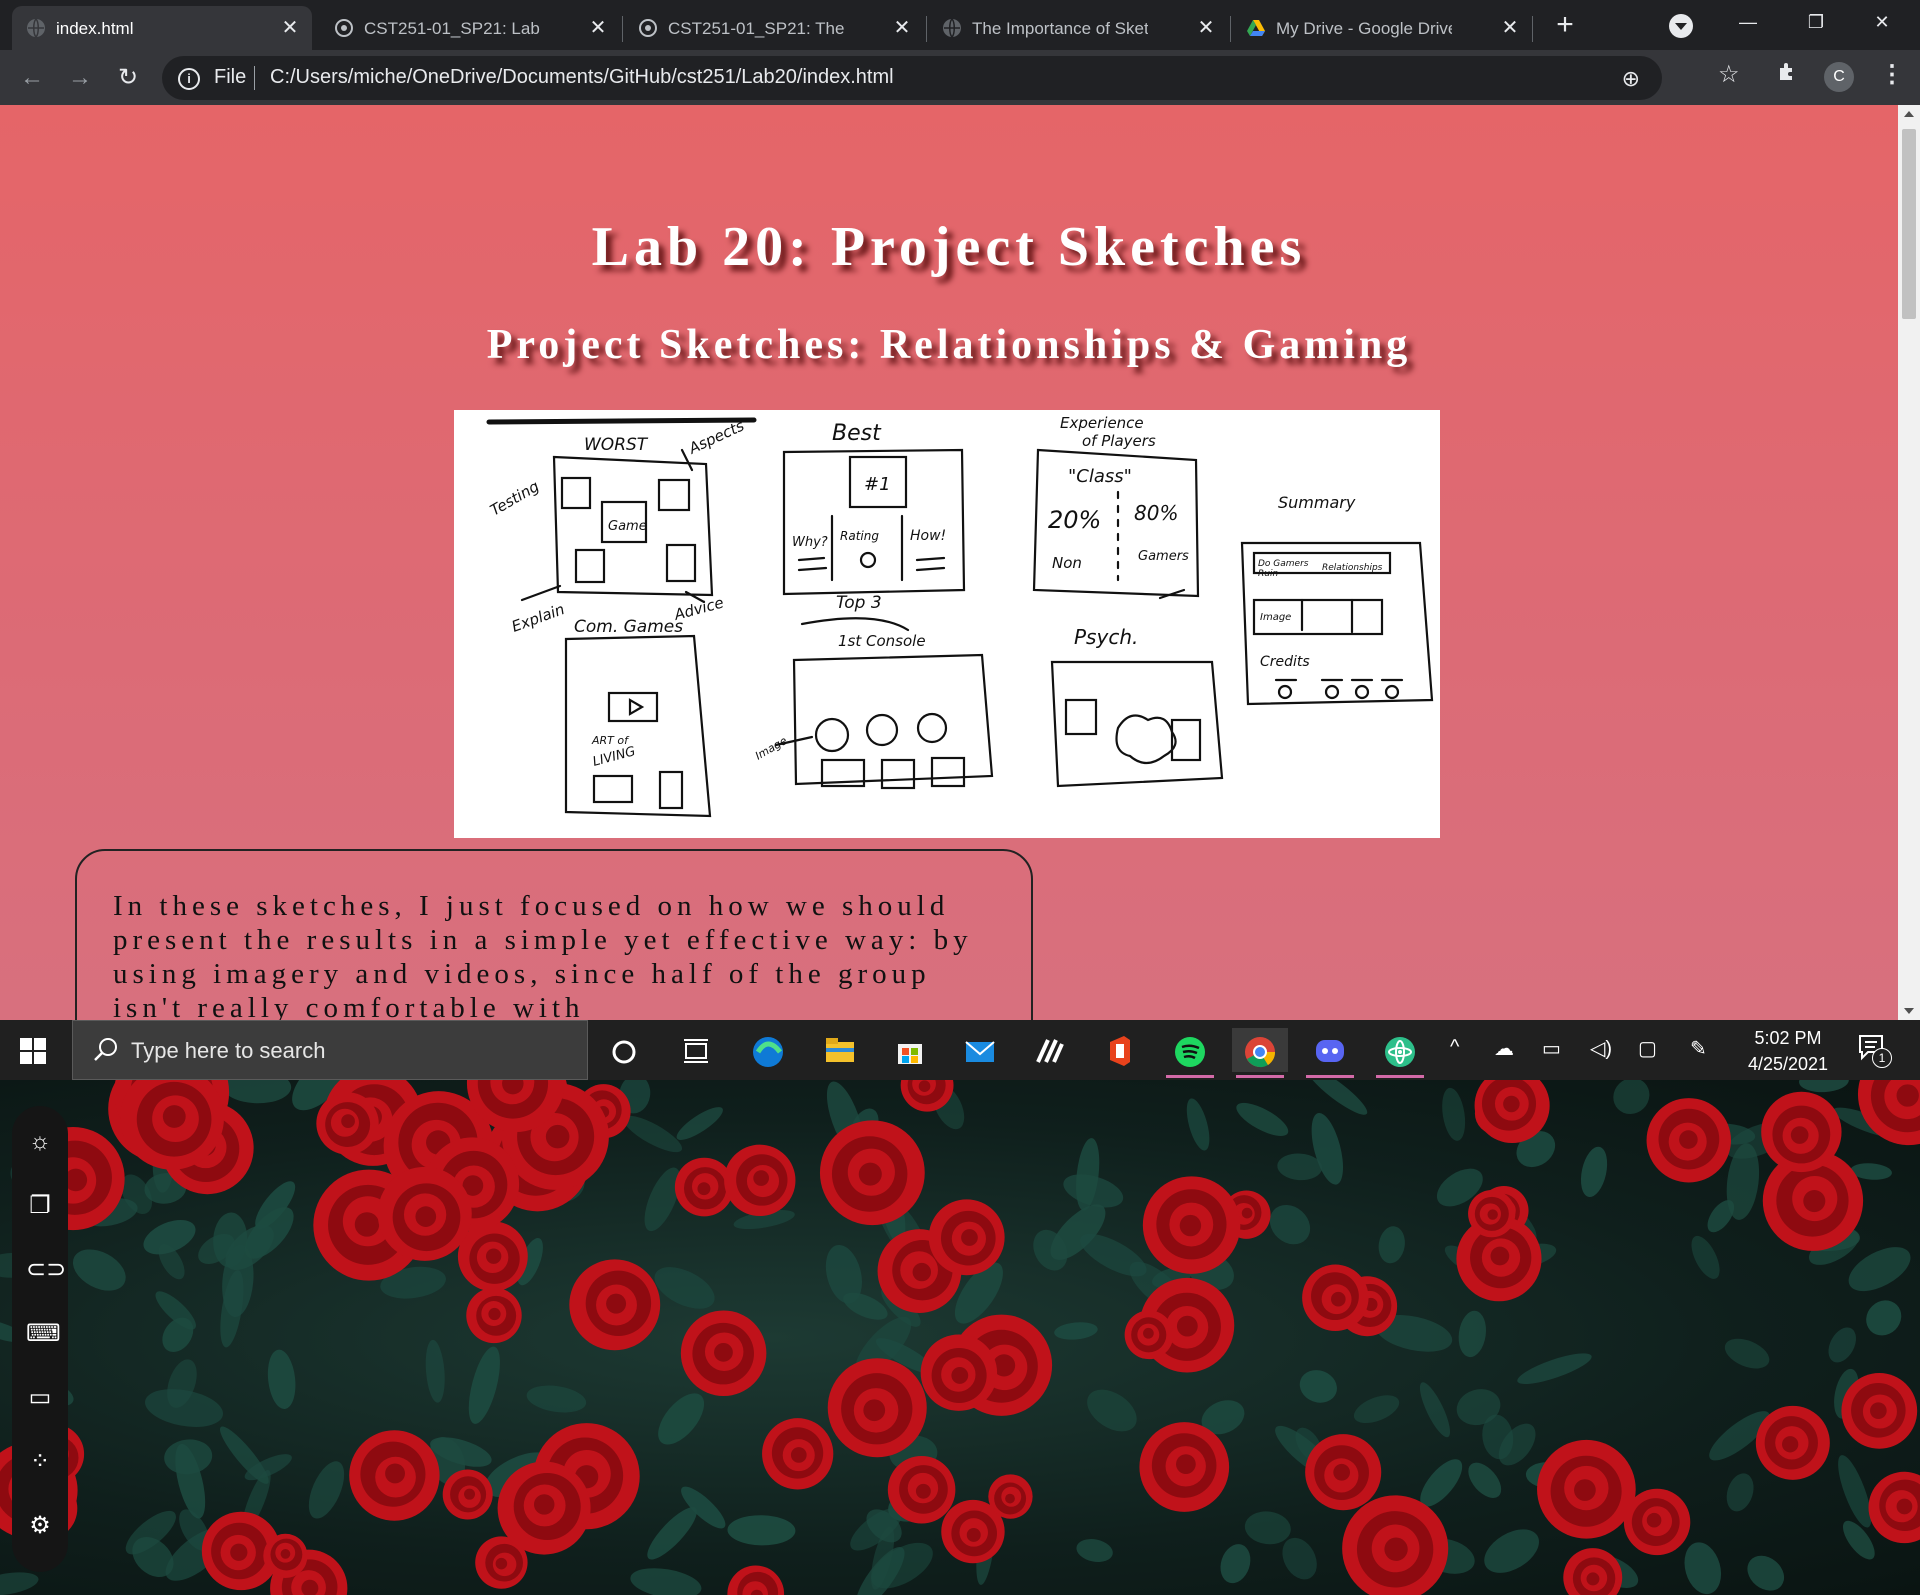  I want to click on tab-index-html: index.html ✕, so click(162, 28).